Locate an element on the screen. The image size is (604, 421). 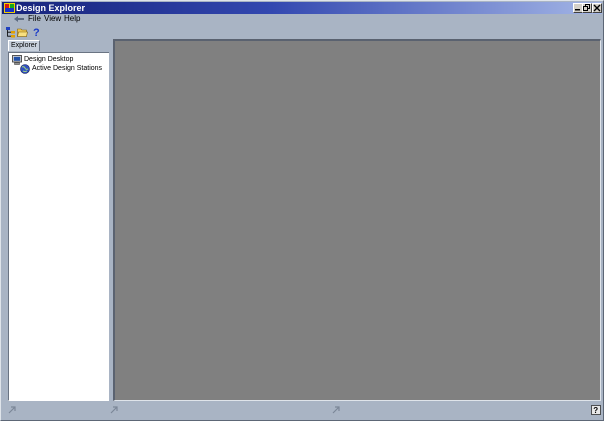
tab-explorer: Explorer is located at coordinates (24, 45).